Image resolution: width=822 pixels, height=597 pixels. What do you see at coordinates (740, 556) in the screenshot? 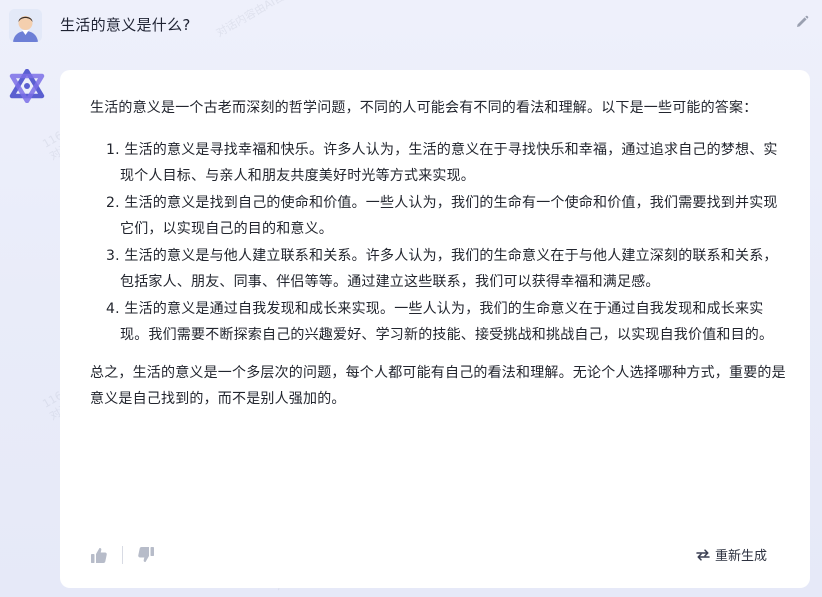
I see `regenerate-label: 重新生成` at bounding box center [740, 556].